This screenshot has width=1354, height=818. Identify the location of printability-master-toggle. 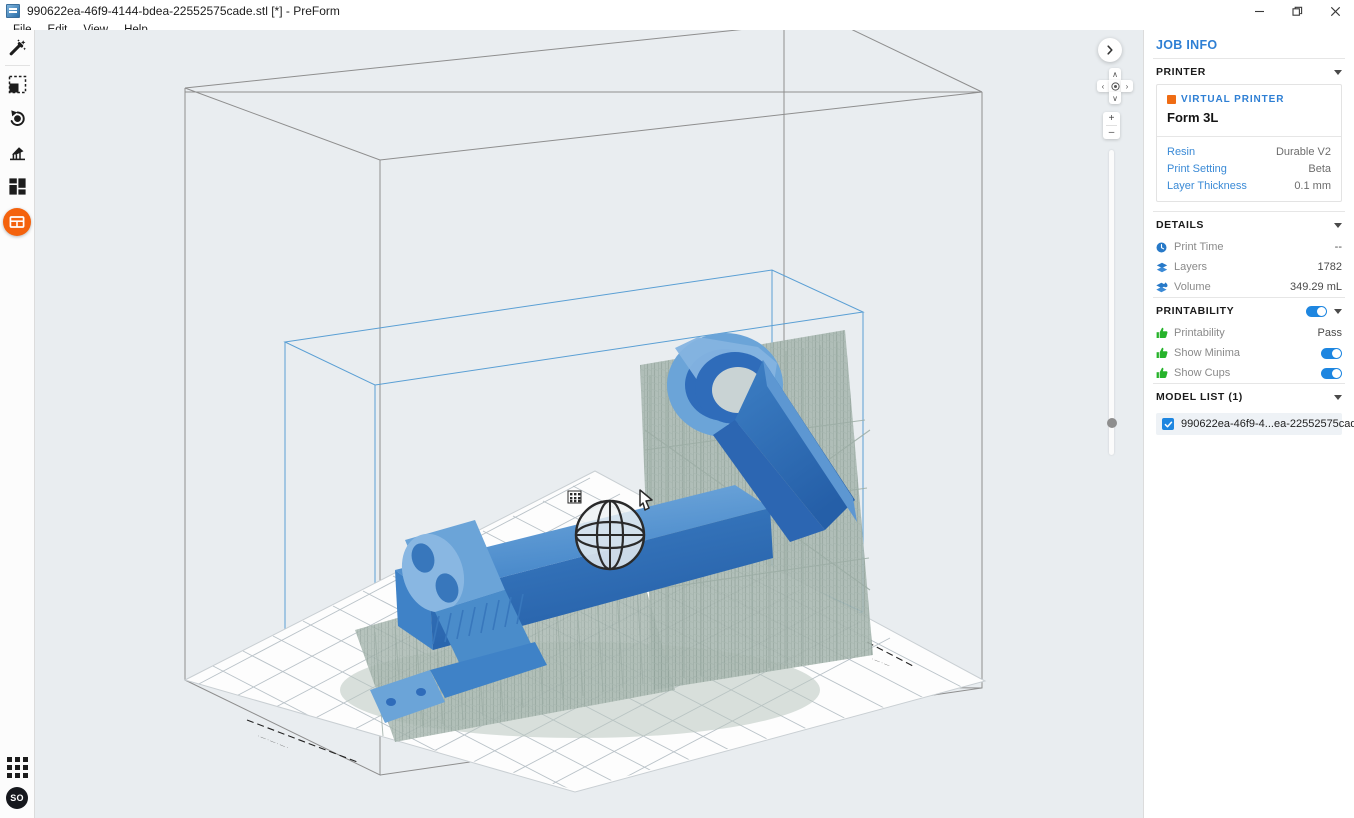
(1316, 311).